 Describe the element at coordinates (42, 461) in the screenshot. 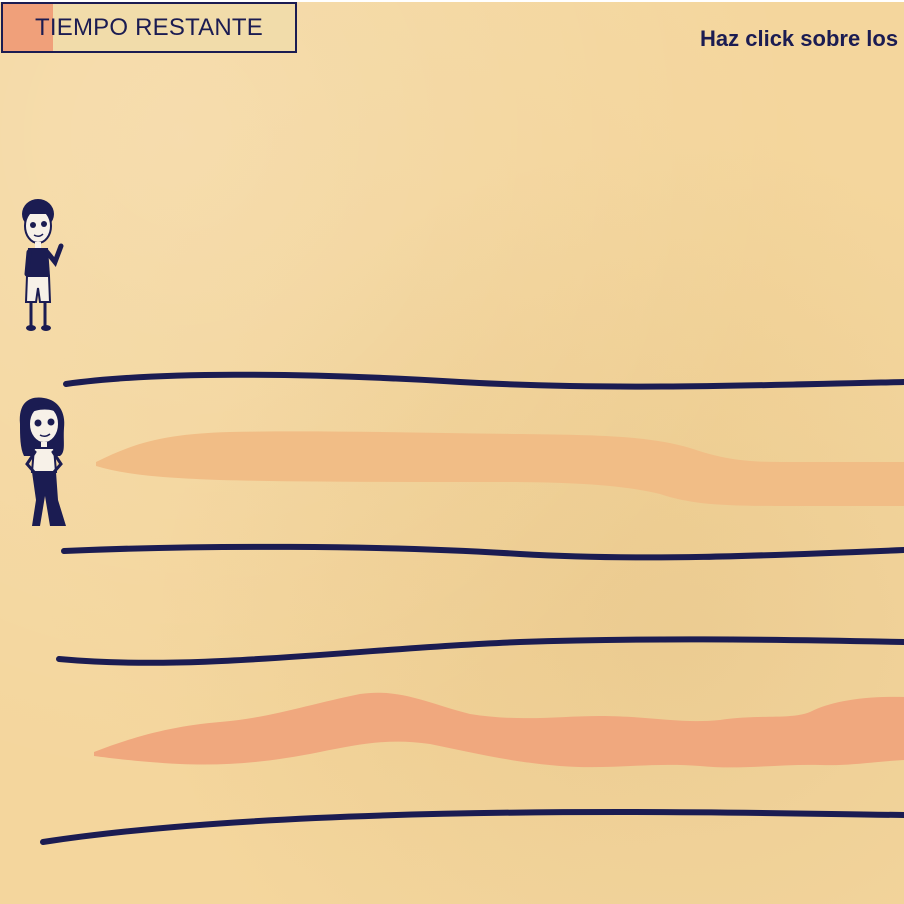

I see `girl-character-icon` at that location.